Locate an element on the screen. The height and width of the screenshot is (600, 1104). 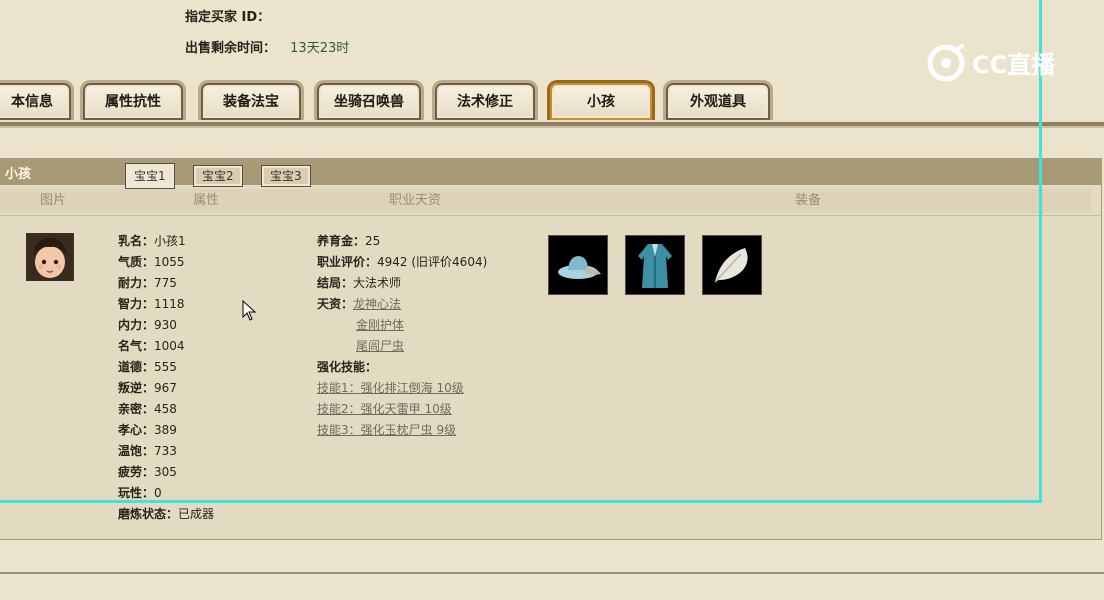
attr-row: 磨炼状态：已成器 is located at coordinates (166, 514).